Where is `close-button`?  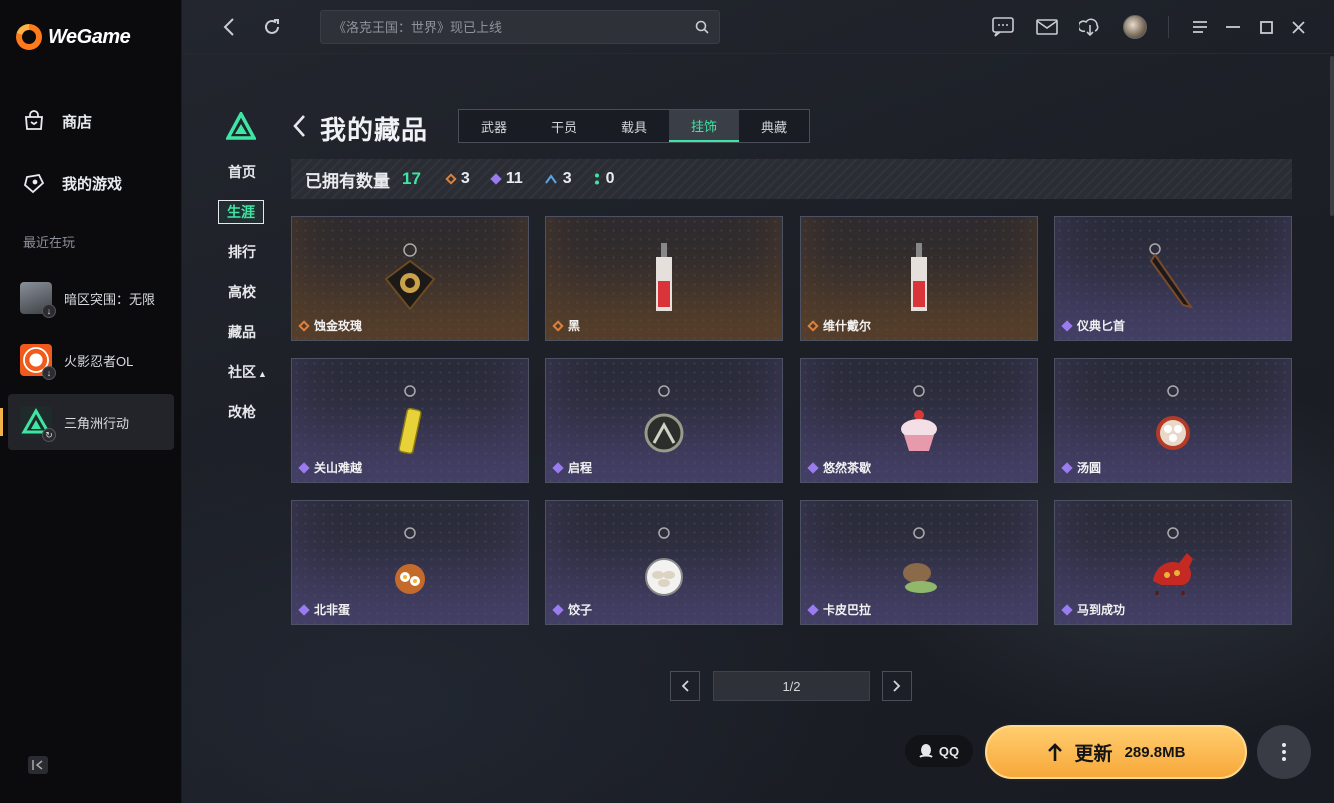 close-button is located at coordinates (1298, 27).